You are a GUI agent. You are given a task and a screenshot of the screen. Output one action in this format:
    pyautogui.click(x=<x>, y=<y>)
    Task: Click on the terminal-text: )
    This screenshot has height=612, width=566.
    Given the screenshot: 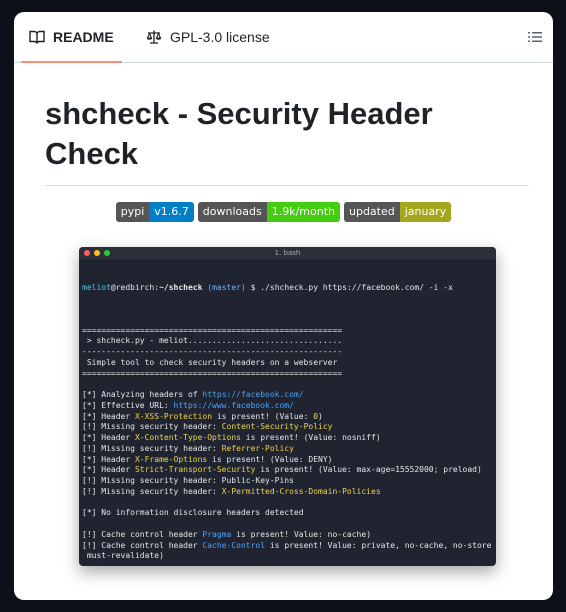 What is the action you would take?
    pyautogui.click(x=320, y=416)
    